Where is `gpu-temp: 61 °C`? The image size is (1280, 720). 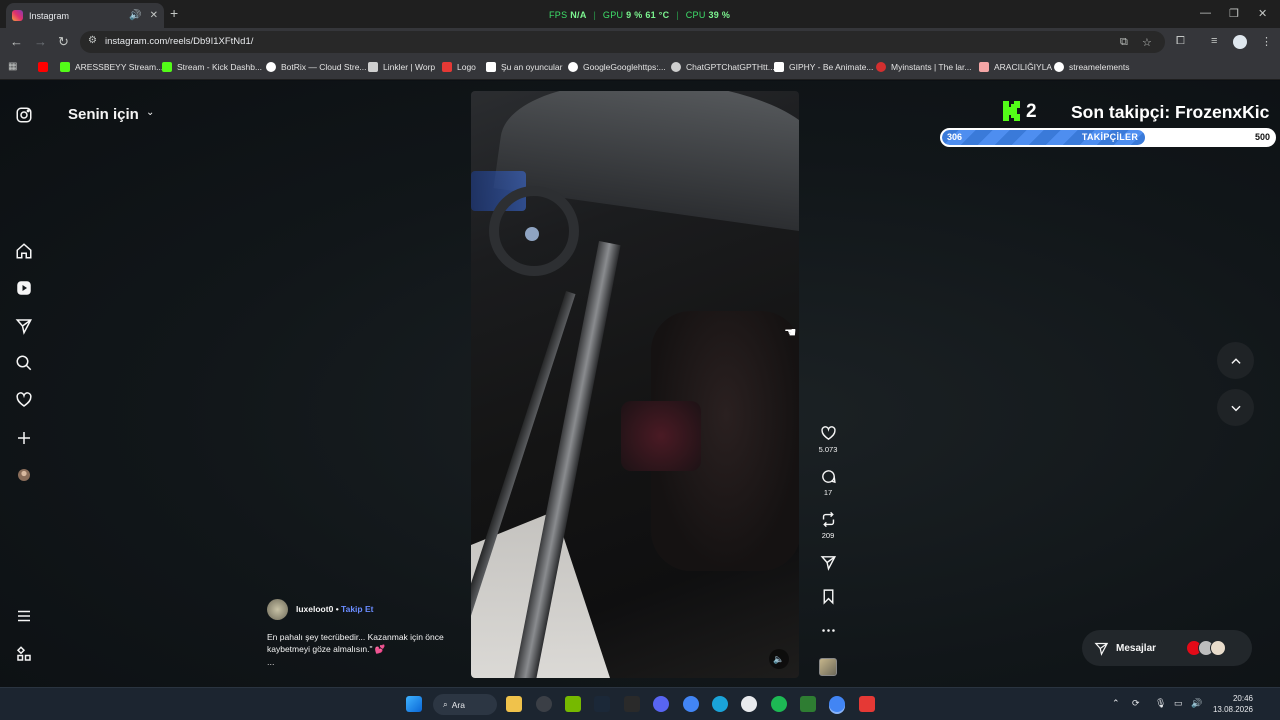
gpu-temp: 61 °C is located at coordinates (657, 15).